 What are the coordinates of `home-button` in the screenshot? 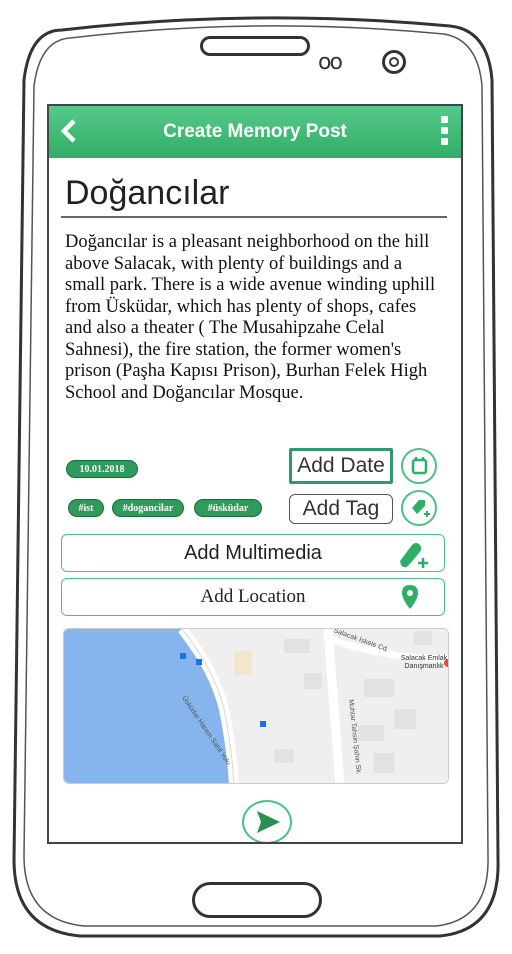 It's located at (257, 900).